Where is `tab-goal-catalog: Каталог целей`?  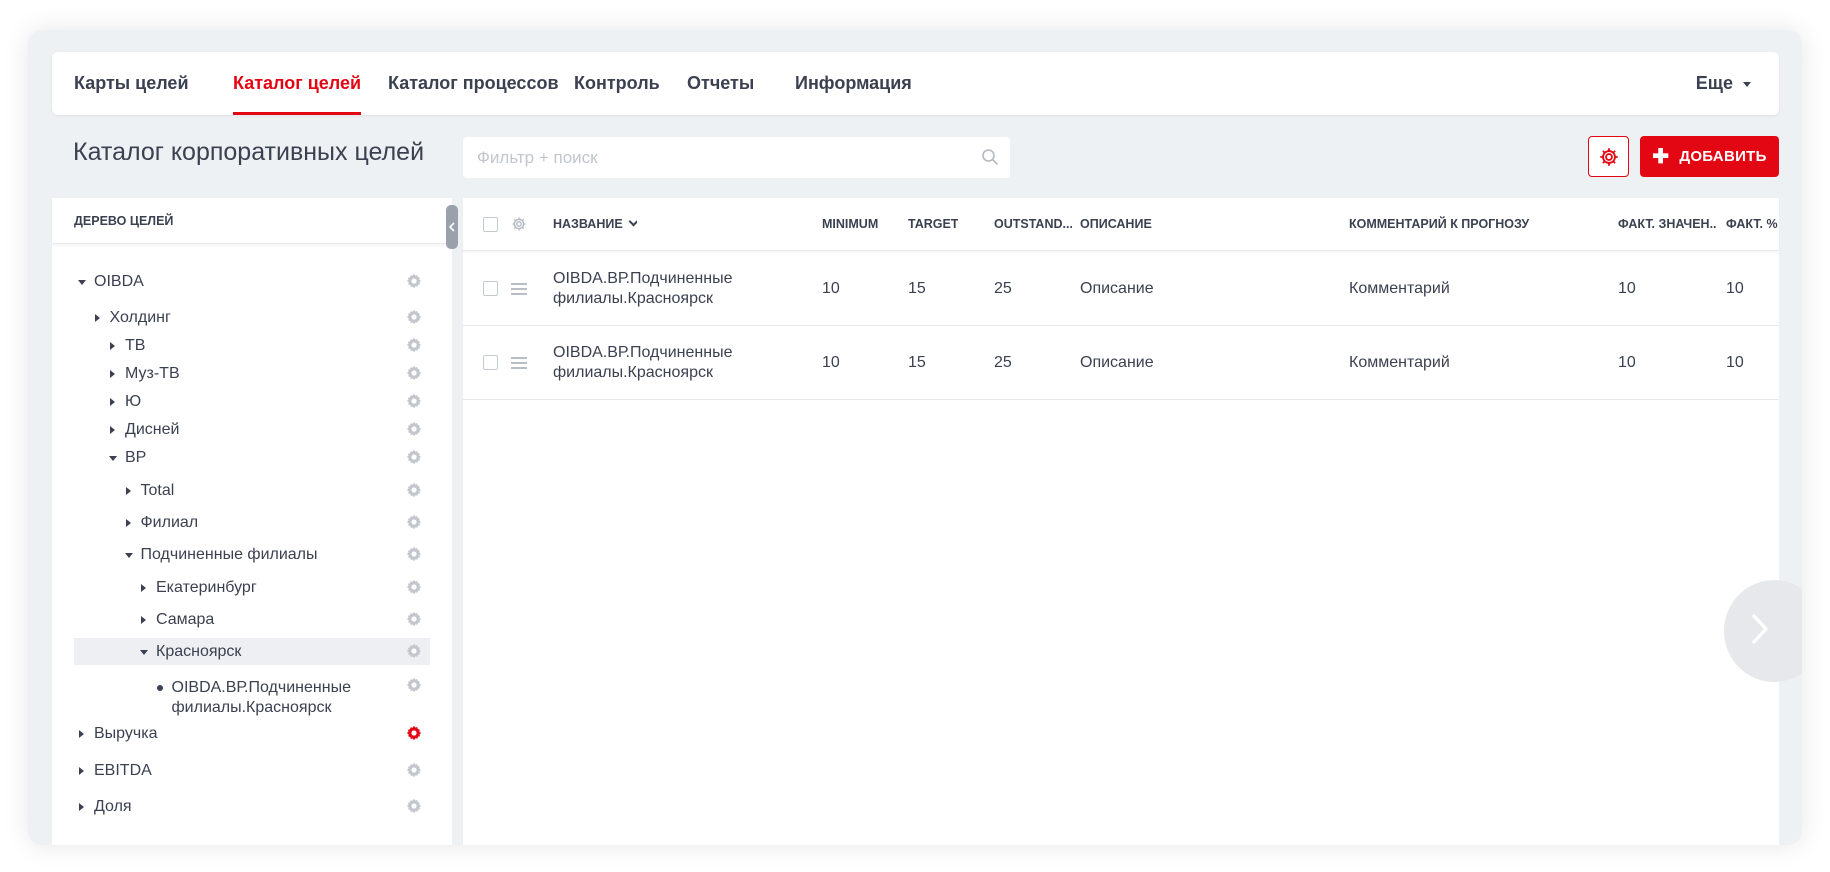
tab-goal-catalog: Каталог целей is located at coordinates (297, 83).